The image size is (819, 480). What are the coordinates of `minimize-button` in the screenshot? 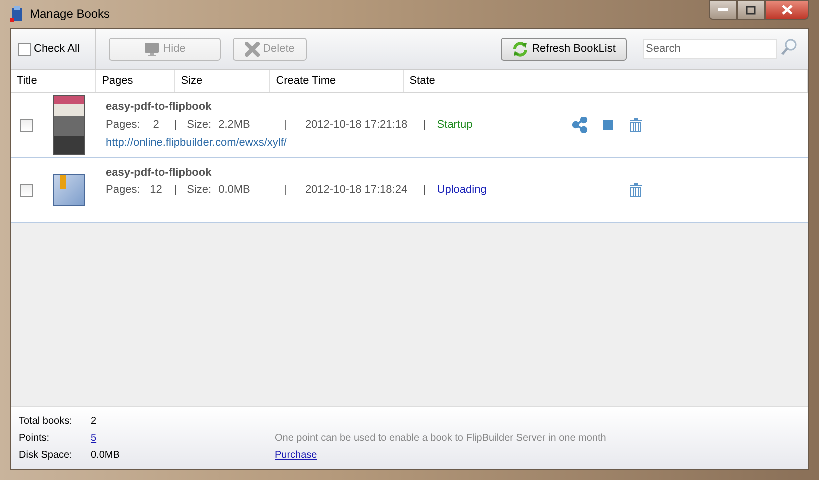 It's located at (723, 10).